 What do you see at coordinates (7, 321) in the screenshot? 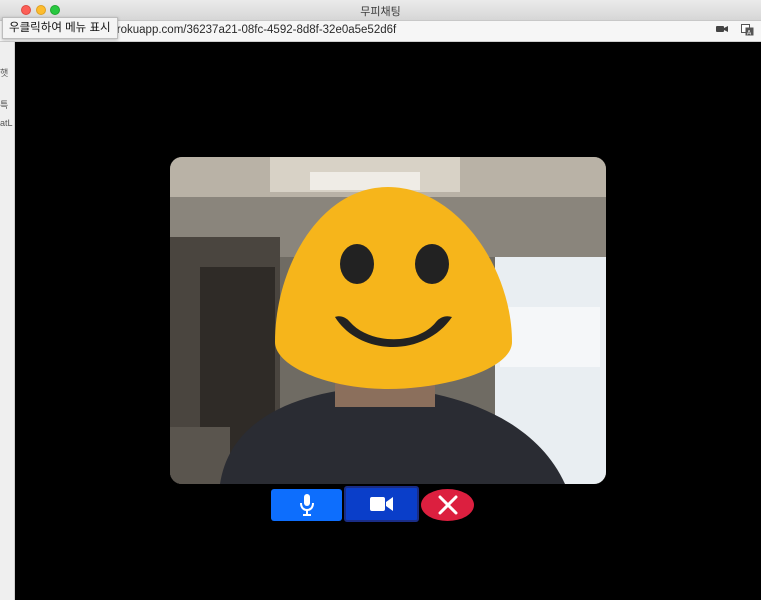
I see `left-edge-strip: 햇 특 atL` at bounding box center [7, 321].